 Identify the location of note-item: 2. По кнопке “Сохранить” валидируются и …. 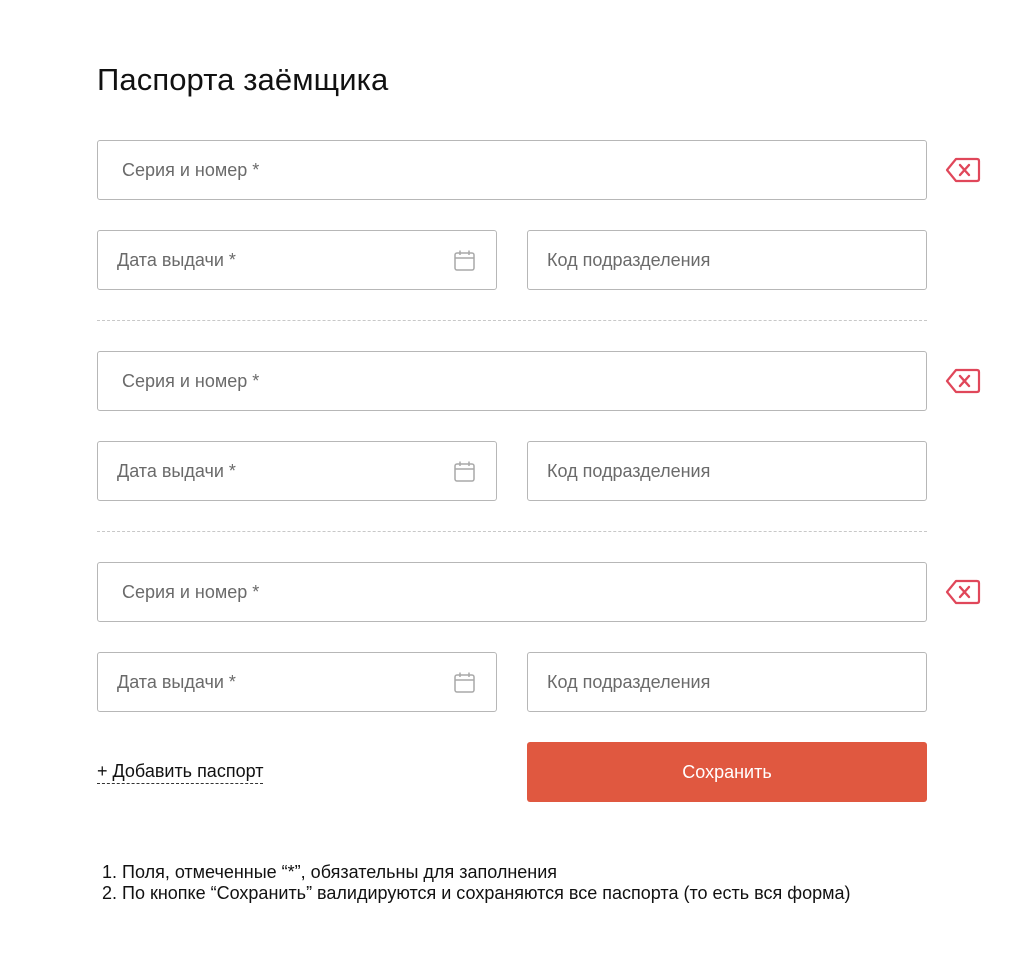
(476, 893).